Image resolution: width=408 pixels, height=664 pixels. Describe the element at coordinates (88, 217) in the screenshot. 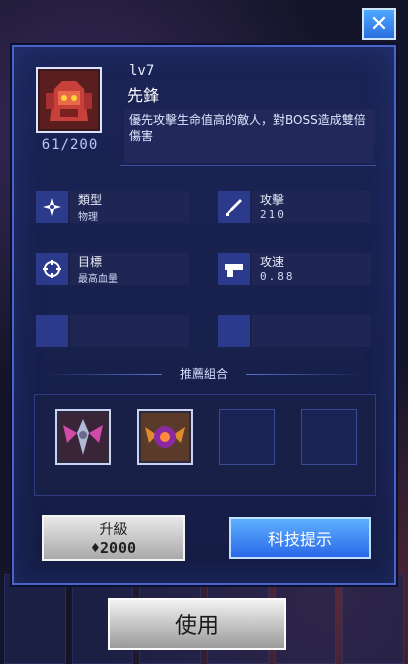

I see `stat-value: 物理` at that location.